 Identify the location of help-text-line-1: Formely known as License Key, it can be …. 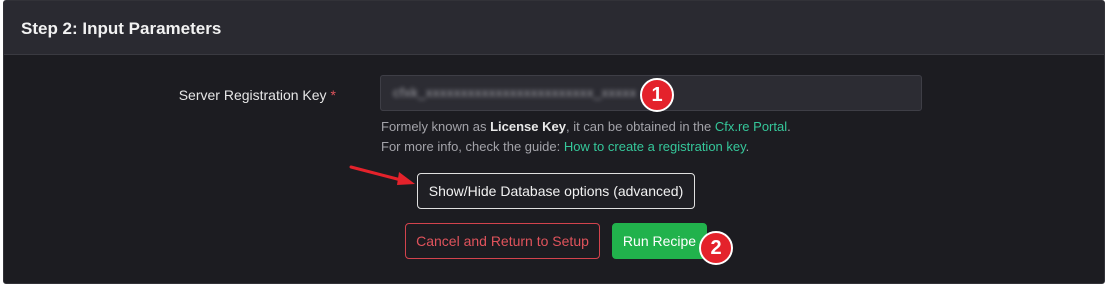
(586, 127).